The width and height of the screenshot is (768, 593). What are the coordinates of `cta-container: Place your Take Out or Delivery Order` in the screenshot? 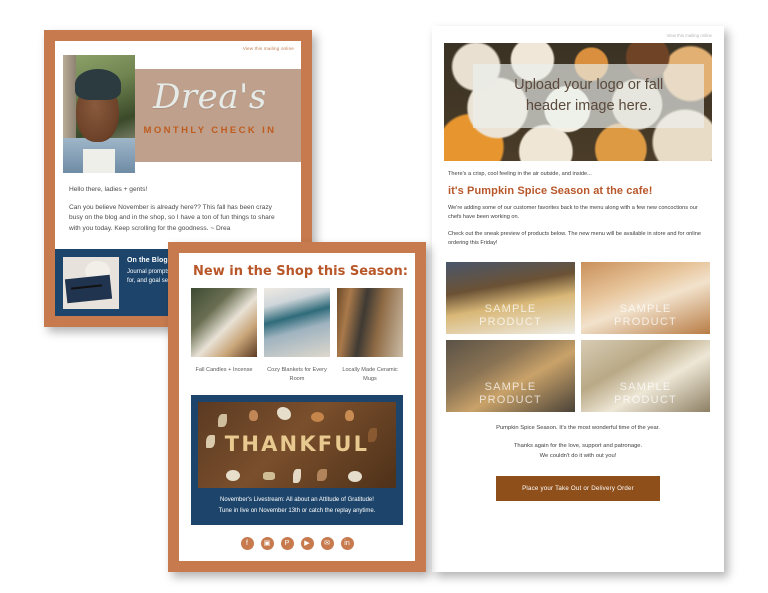 It's located at (578, 492).